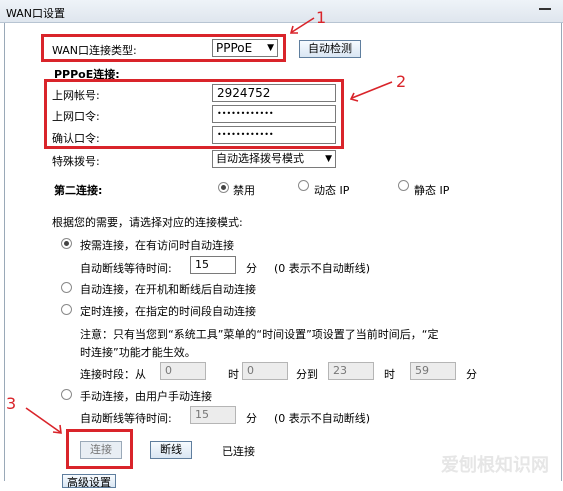 This screenshot has height=491, width=563. Describe the element at coordinates (274, 135) in the screenshot. I see `confirm-input: ••••••••••••` at that location.